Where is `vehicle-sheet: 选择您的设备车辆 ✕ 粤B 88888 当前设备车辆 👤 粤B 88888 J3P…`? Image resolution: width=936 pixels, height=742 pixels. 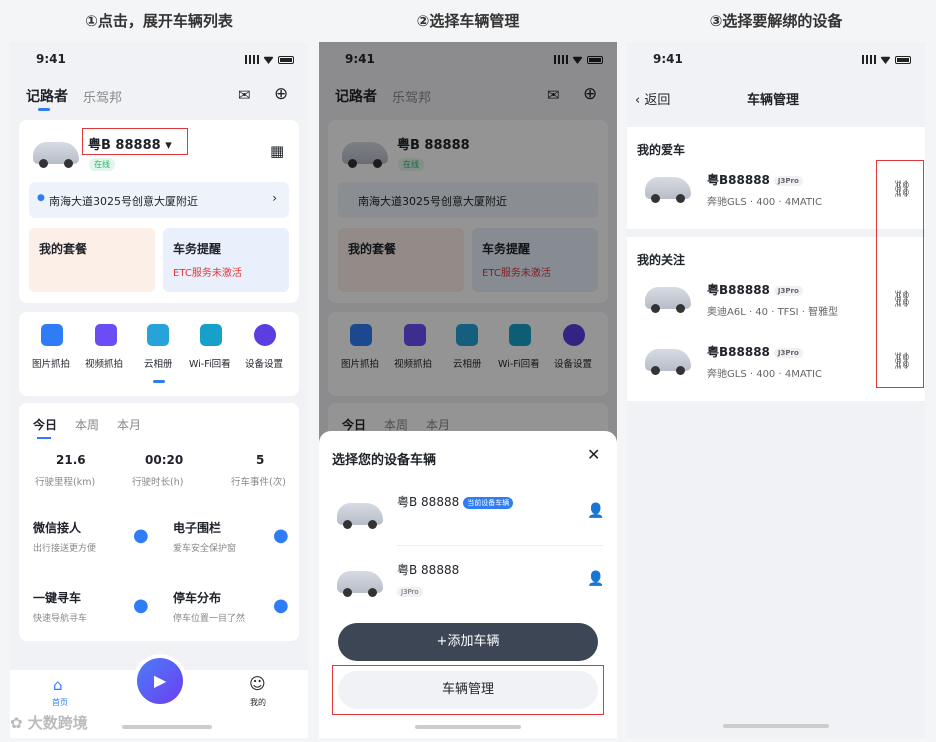 vehicle-sheet: 选择您的设备车辆 ✕ 粤B 88888 当前设备车辆 👤 粤B 88888 J3P… is located at coordinates (468, 584).